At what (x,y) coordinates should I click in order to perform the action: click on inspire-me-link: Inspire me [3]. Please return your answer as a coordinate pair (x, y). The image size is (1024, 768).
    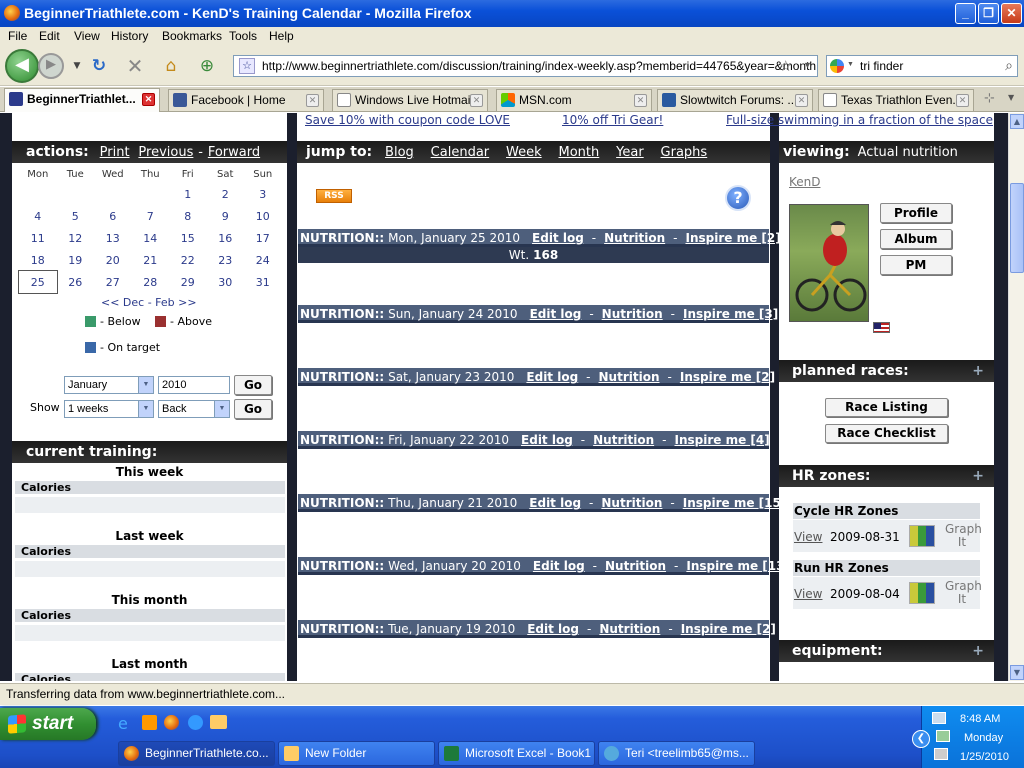
    Looking at the image, I should click on (730, 314).